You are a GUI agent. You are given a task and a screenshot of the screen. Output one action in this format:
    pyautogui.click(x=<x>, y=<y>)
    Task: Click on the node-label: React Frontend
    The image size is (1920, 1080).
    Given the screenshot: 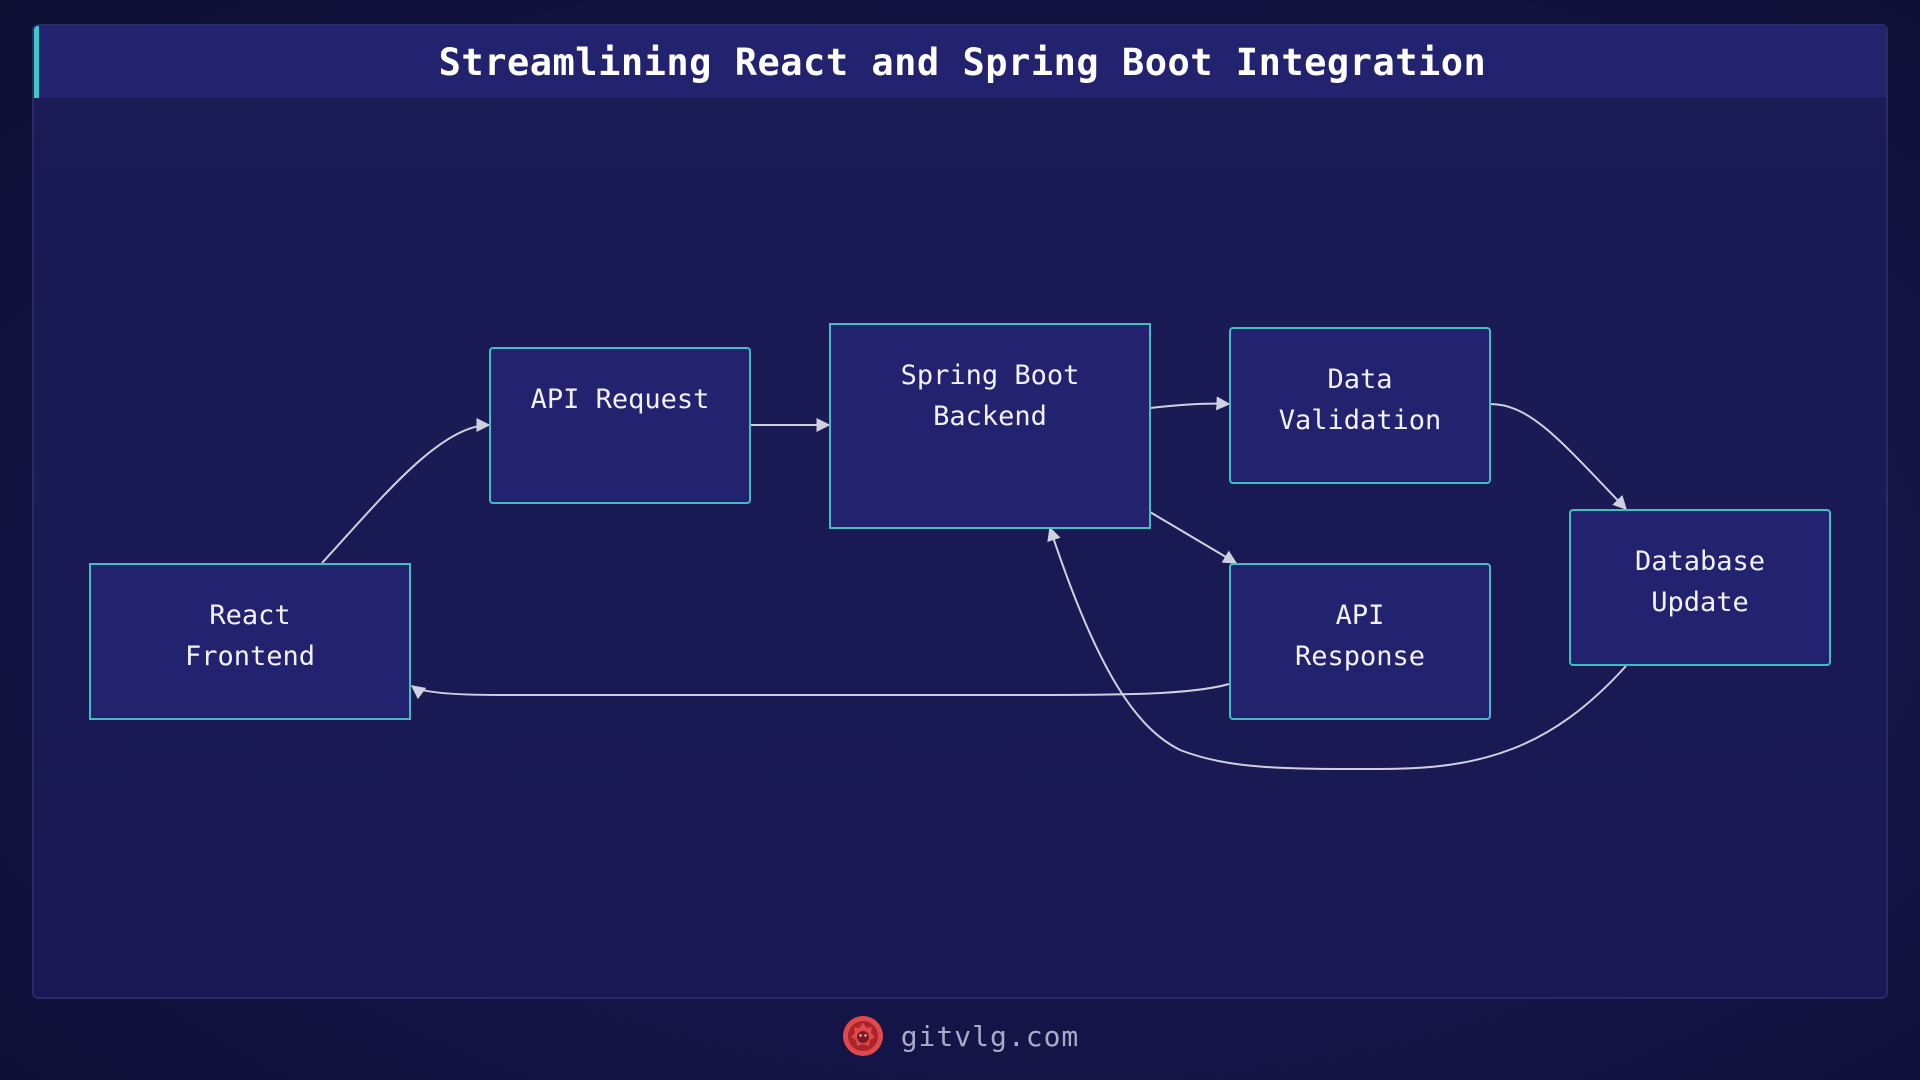 What is the action you would take?
    pyautogui.click(x=250, y=636)
    